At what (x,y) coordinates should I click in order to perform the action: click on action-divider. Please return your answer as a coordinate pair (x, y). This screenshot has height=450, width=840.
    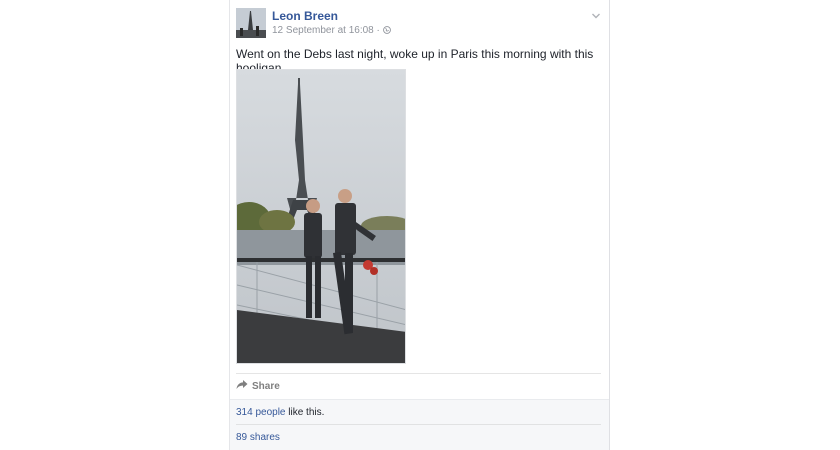
    Looking at the image, I should click on (418, 373).